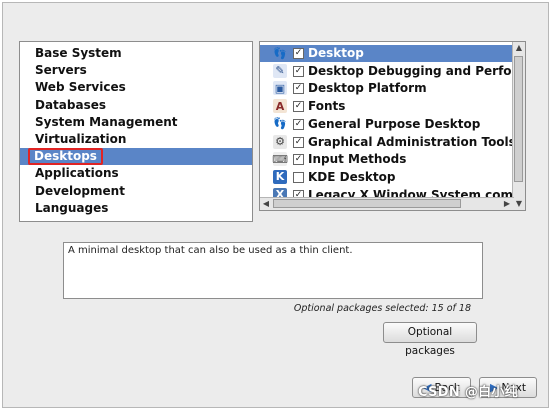  I want to click on package-group-desktop-platform: ▣ ✓ Desktop Platform, so click(386, 88).